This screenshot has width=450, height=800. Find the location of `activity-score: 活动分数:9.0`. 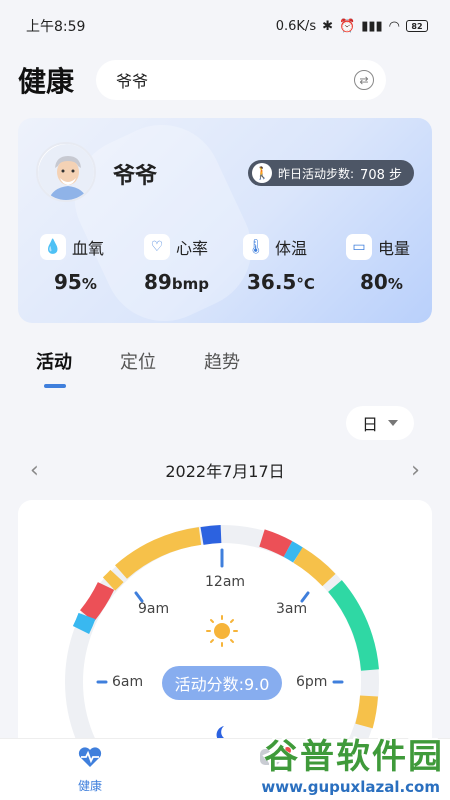

activity-score: 活动分数:9.0 is located at coordinates (222, 683).